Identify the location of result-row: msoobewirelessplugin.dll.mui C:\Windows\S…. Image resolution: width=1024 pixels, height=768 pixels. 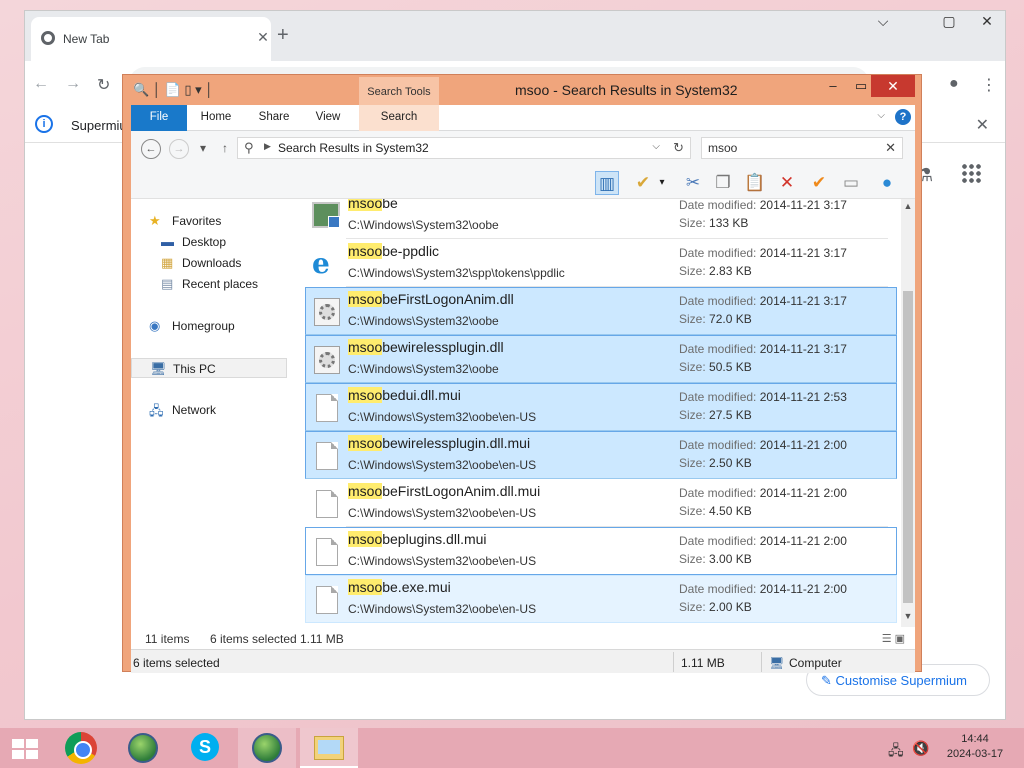
(601, 455).